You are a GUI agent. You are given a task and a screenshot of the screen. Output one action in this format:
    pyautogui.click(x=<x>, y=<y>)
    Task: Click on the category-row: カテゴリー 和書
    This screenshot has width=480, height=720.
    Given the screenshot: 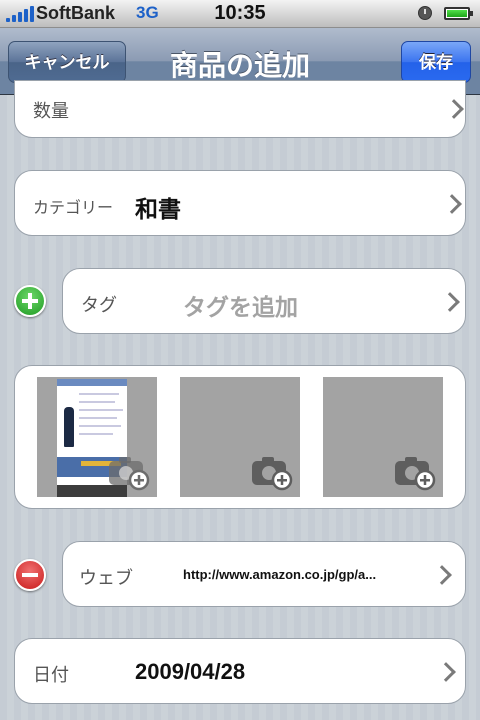 What is the action you would take?
    pyautogui.click(x=240, y=203)
    